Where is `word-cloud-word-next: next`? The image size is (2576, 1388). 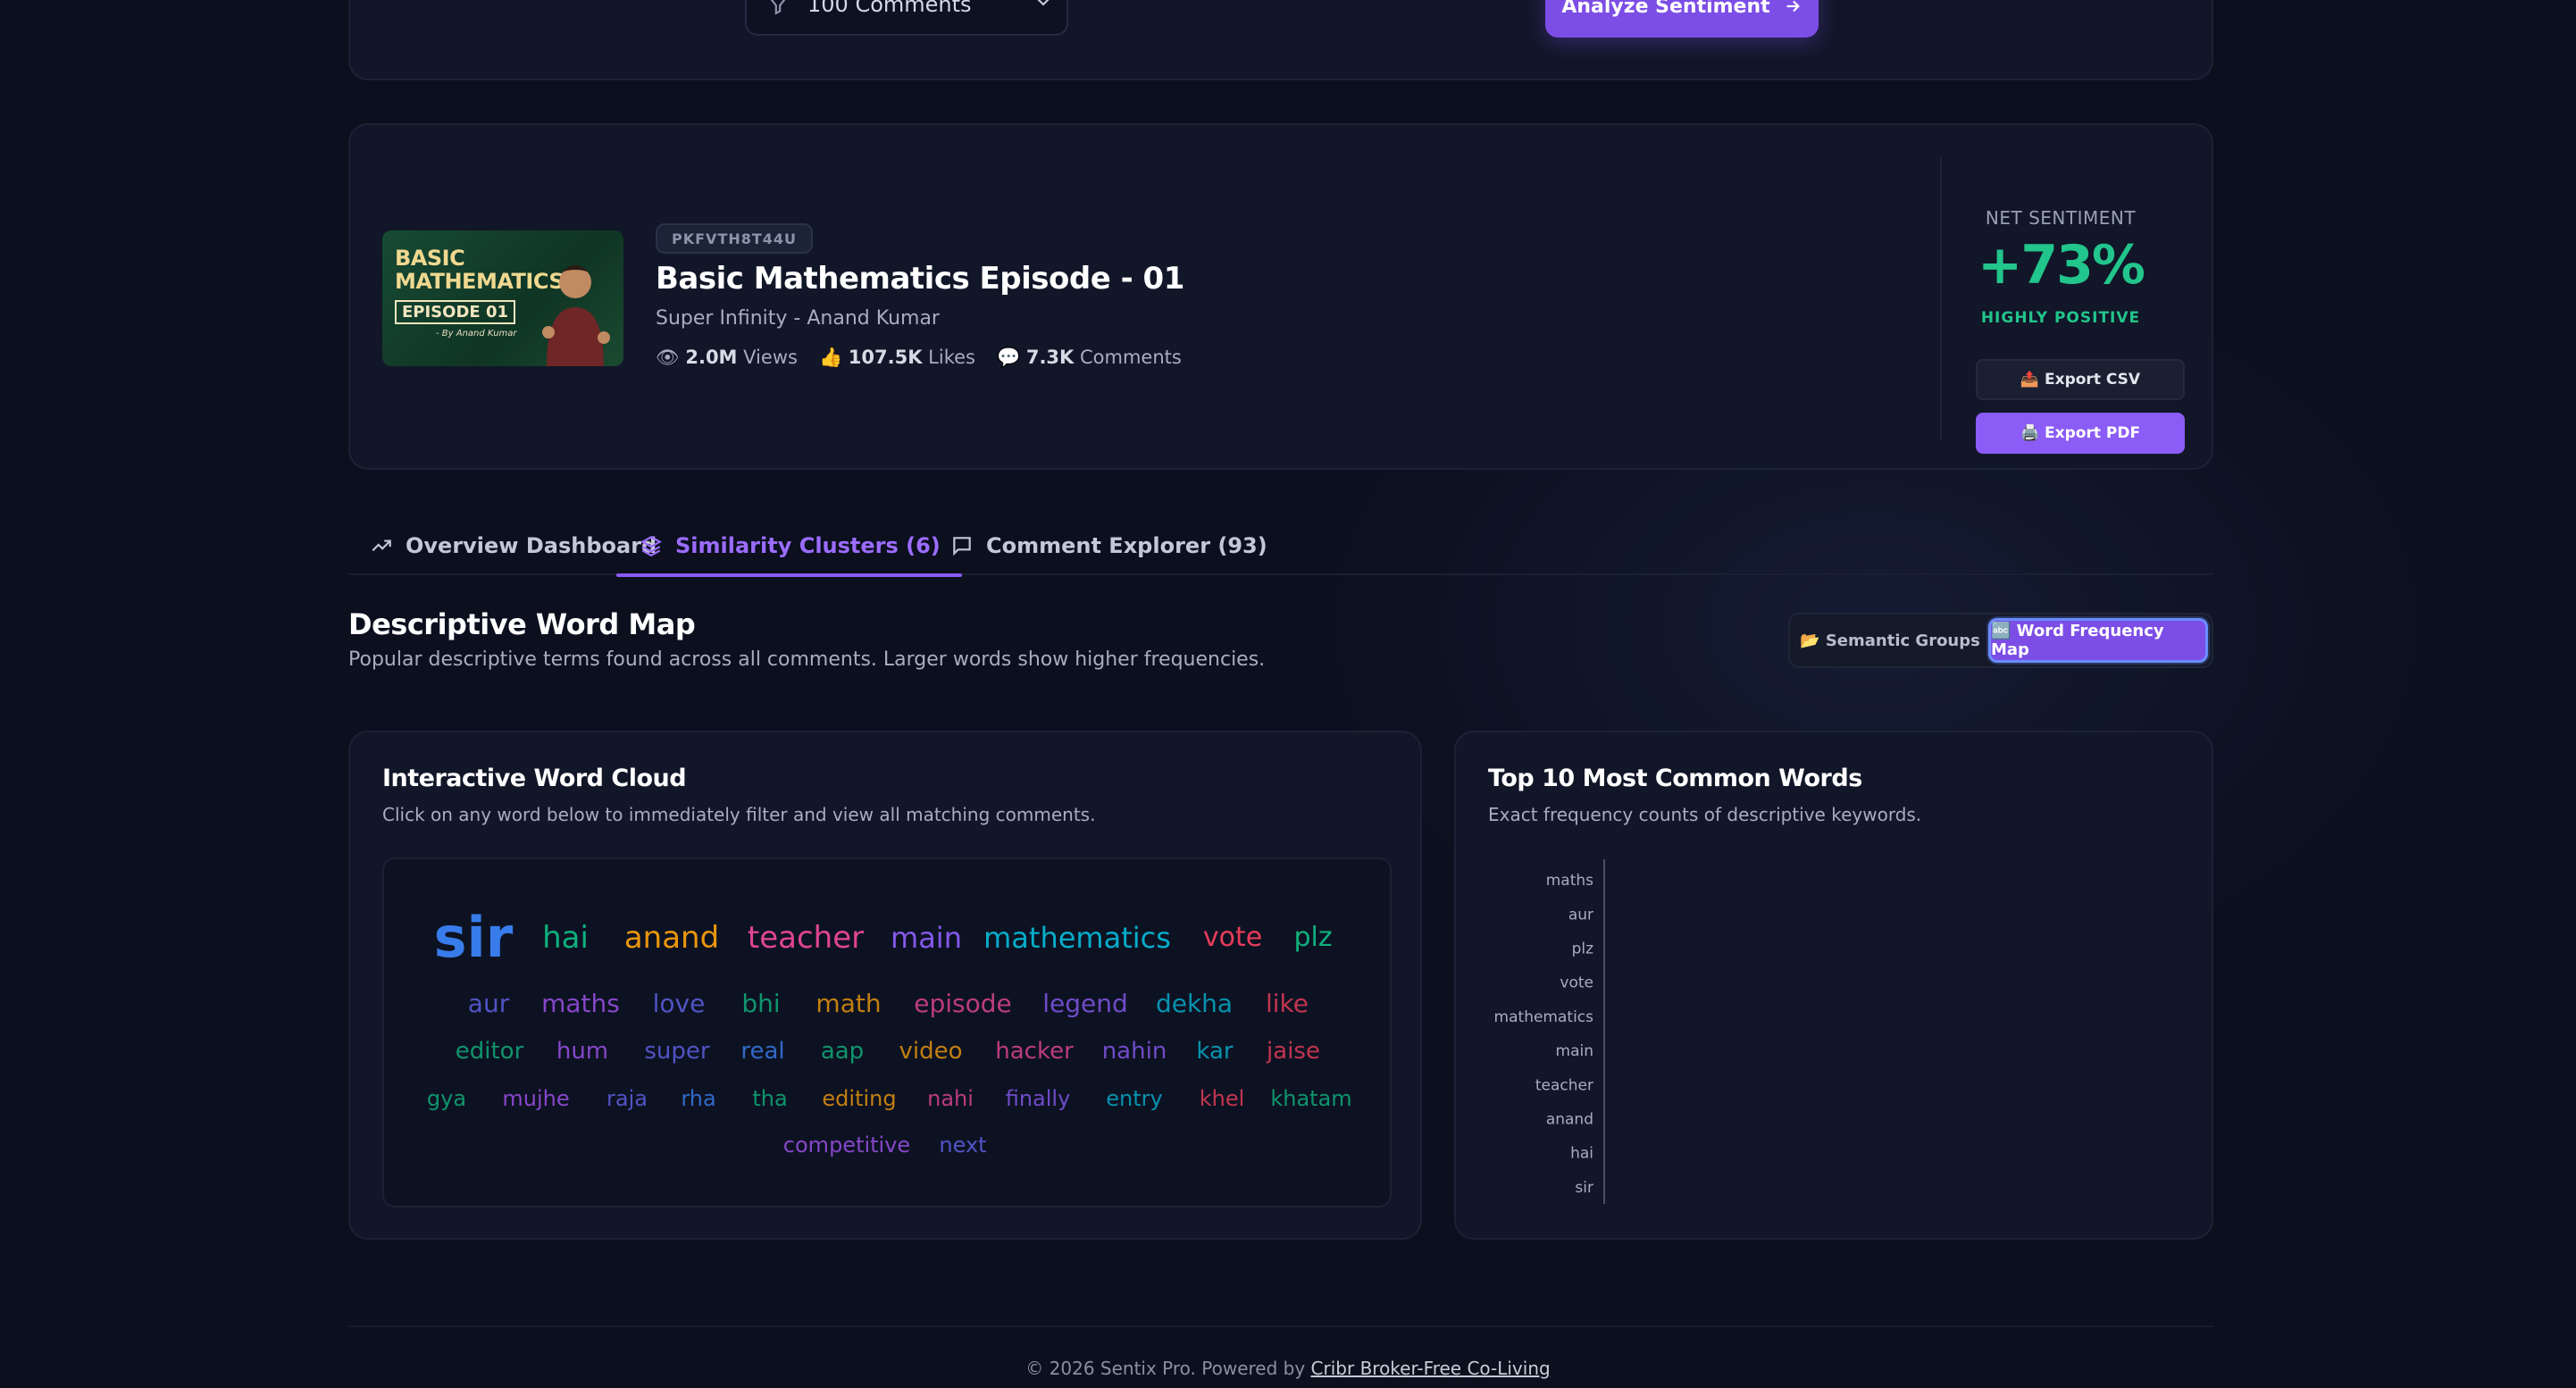
word-cloud-word-next: next is located at coordinates (963, 1145).